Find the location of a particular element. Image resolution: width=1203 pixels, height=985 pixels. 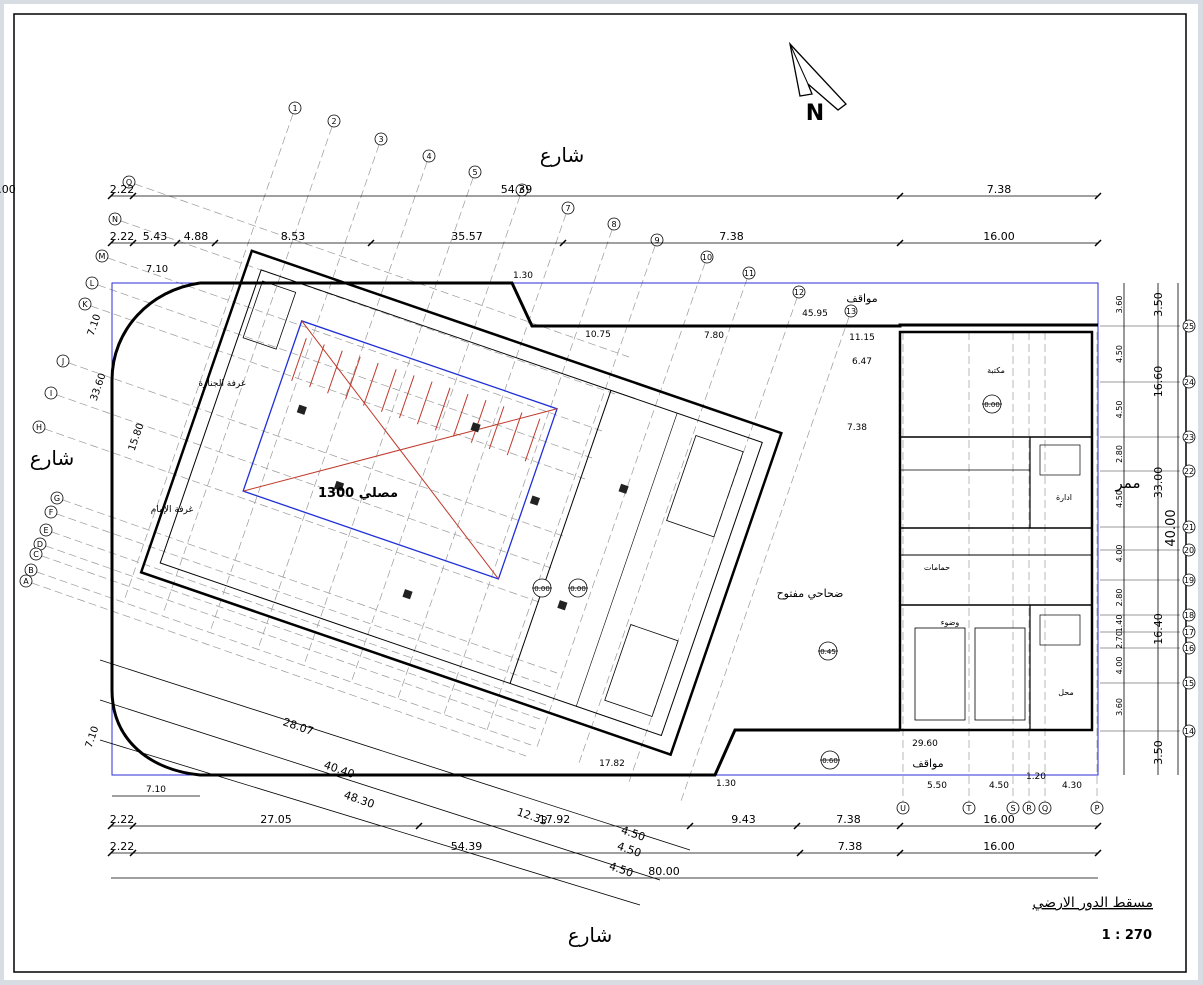

grid-row-21: 21 is located at coordinates (1189, 527).